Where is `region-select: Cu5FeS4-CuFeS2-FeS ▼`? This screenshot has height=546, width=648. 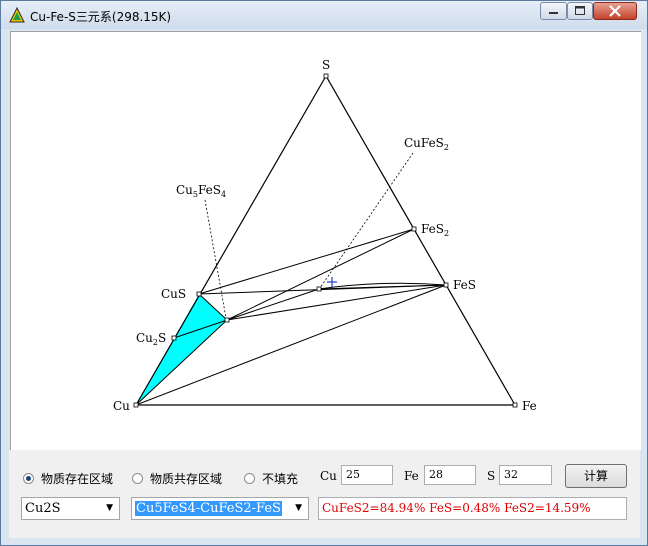 region-select: Cu5FeS4-CuFeS2-FeS ▼ is located at coordinates (220, 508).